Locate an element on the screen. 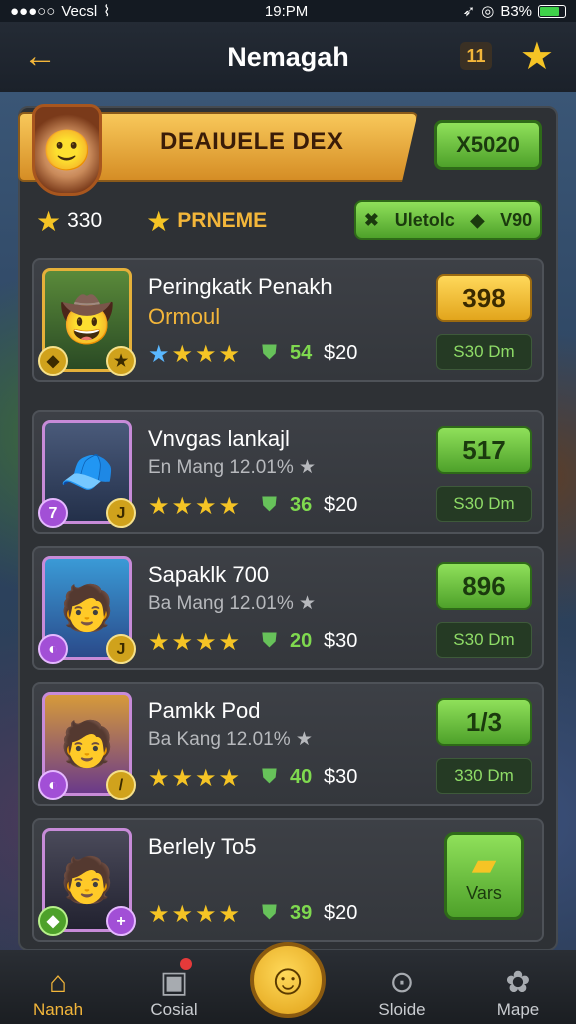  summary-label: PRNEME is located at coordinates (222, 220).